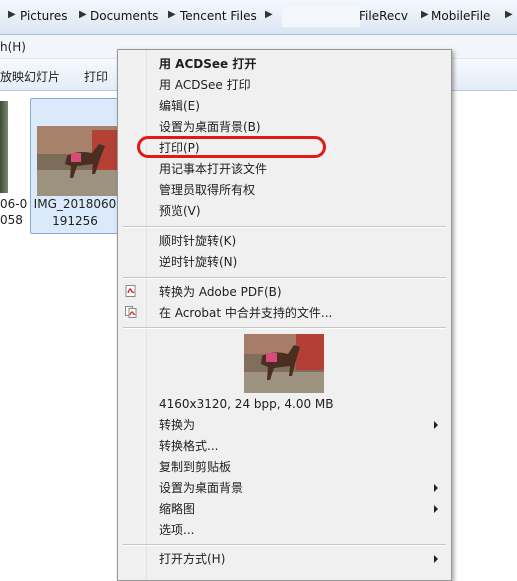 The height and width of the screenshot is (581, 517). I want to click on breadcrumb-tencent-files: Tencent Files, so click(218, 16).